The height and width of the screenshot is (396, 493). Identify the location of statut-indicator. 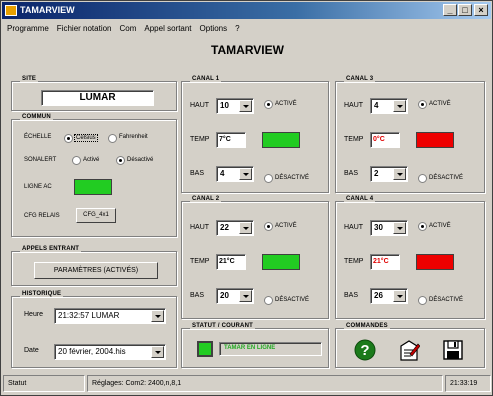
(205, 349).